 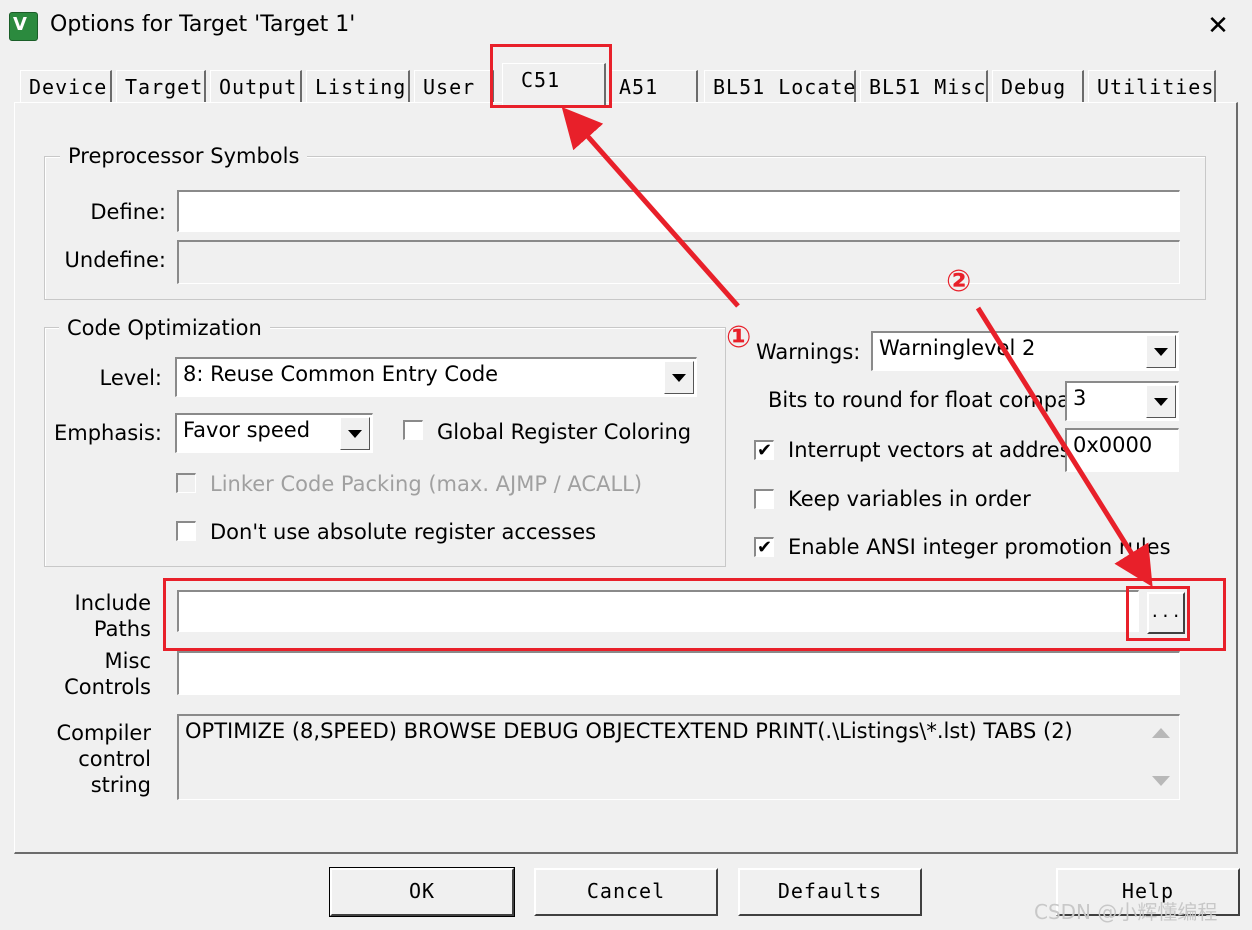 I want to click on arrow-to-browse-button, so click(x=1064, y=446).